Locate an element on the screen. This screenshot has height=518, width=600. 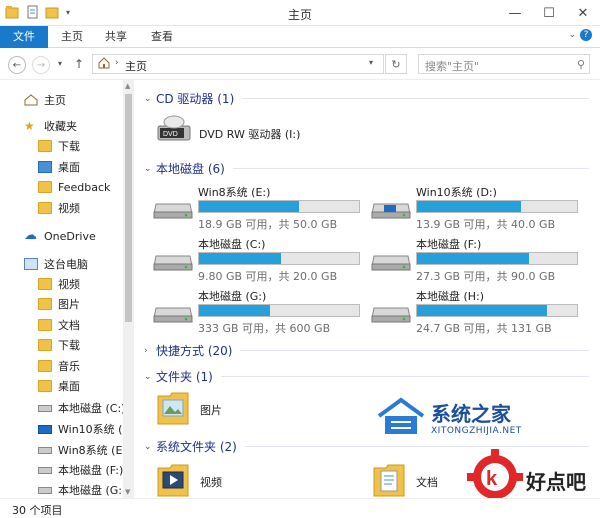
folder-music-icon is located at coordinates (45, 366).